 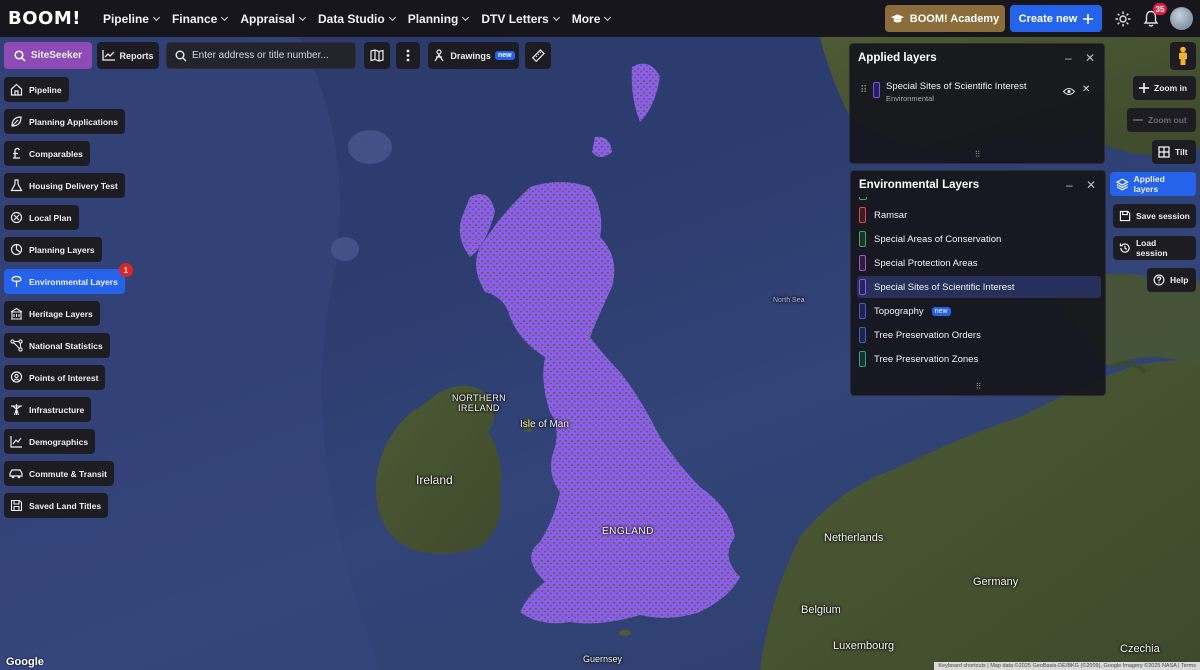 I want to click on layer-row-topography: Topography new, so click(x=979, y=311).